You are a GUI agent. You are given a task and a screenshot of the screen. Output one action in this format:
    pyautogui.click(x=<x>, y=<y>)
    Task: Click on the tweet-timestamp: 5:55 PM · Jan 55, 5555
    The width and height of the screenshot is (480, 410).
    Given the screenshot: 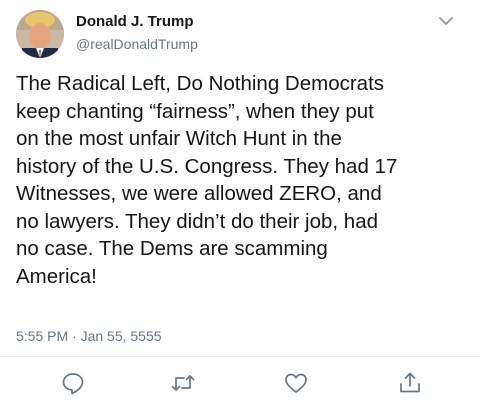 What is the action you would take?
    pyautogui.click(x=89, y=336)
    